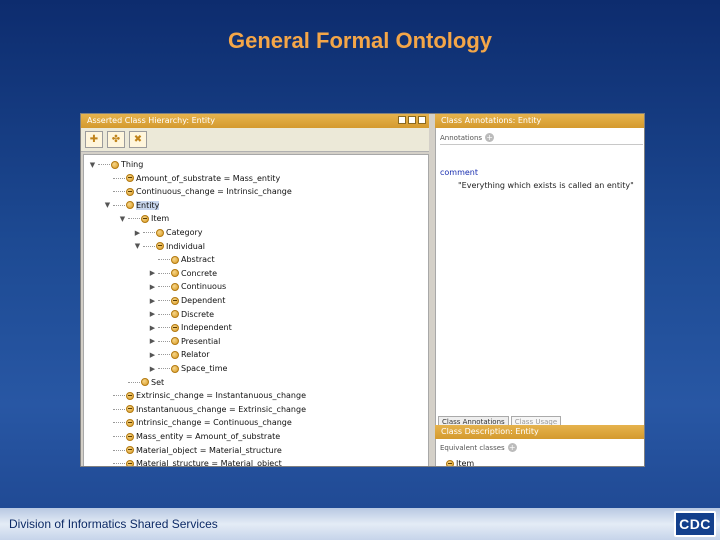 This screenshot has width=720, height=540. What do you see at coordinates (490, 137) in the screenshot?
I see `add-annotation-icon: +` at bounding box center [490, 137].